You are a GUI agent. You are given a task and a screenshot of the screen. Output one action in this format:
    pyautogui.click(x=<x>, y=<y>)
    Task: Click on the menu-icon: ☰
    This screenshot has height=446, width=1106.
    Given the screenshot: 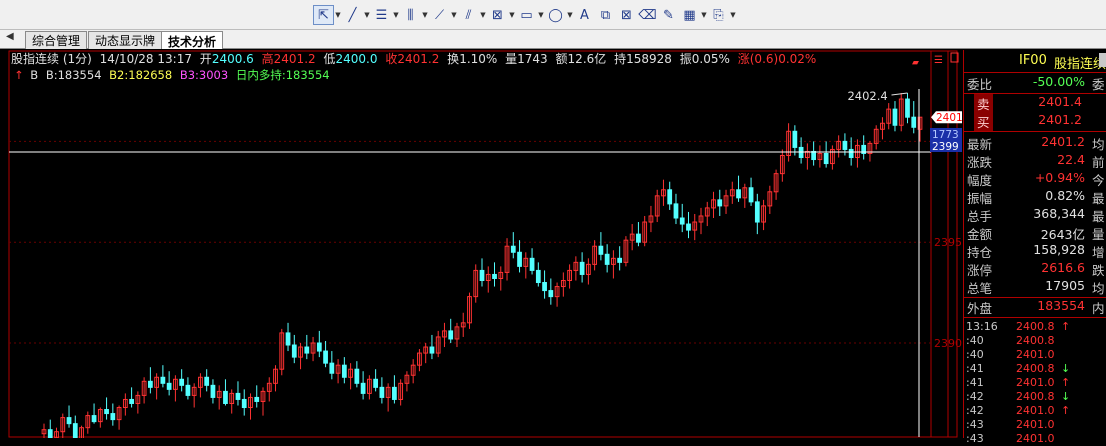 What is the action you would take?
    pyautogui.click(x=938, y=60)
    